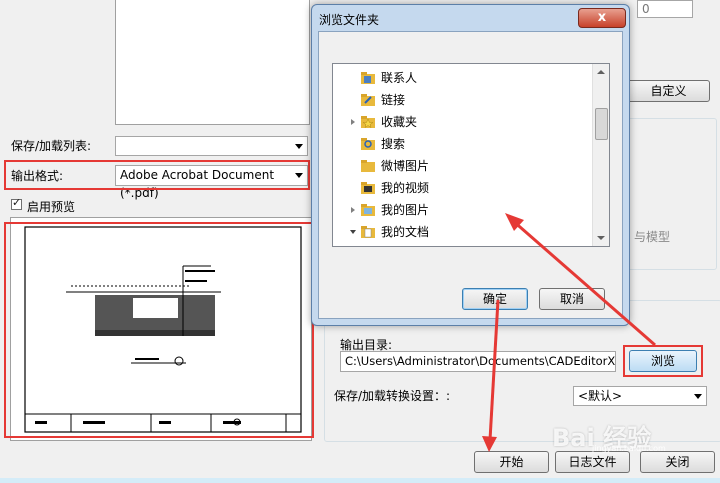  What do you see at coordinates (212, 62) in the screenshot?
I see `file-list-panel` at bounding box center [212, 62].